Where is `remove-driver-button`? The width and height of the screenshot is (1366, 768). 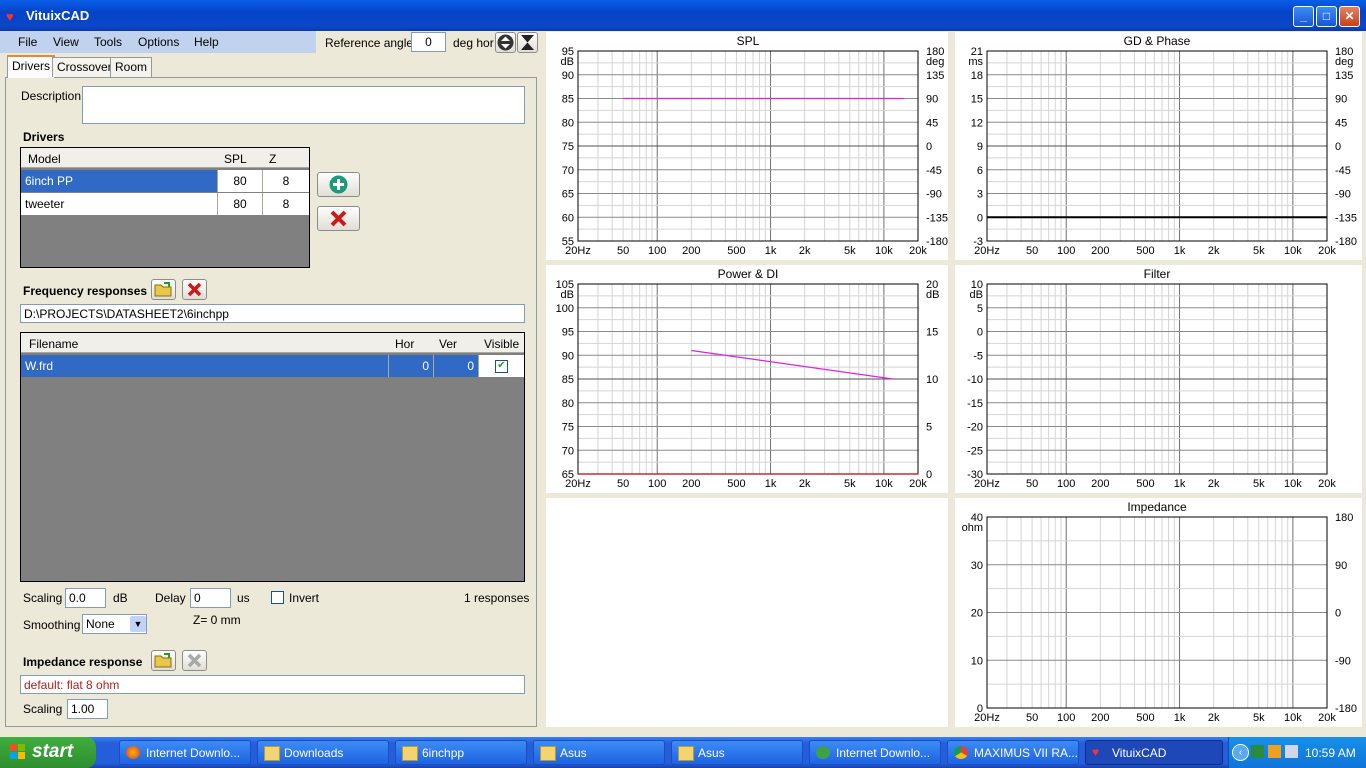
remove-driver-button is located at coordinates (338, 218).